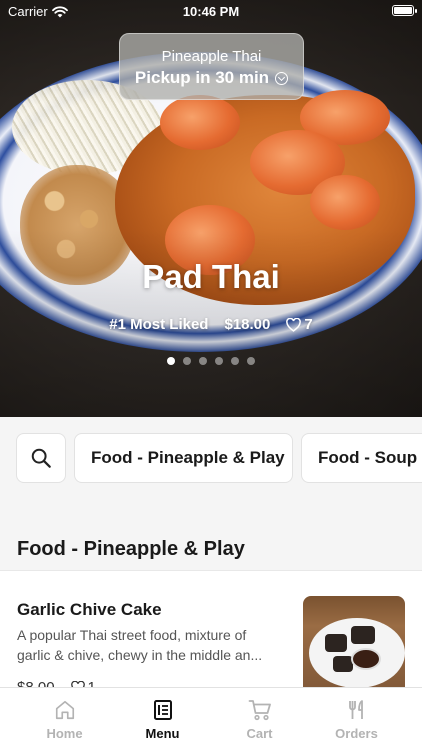  What do you see at coordinates (211, 361) in the screenshot?
I see `carousel-page-indicator` at bounding box center [211, 361].